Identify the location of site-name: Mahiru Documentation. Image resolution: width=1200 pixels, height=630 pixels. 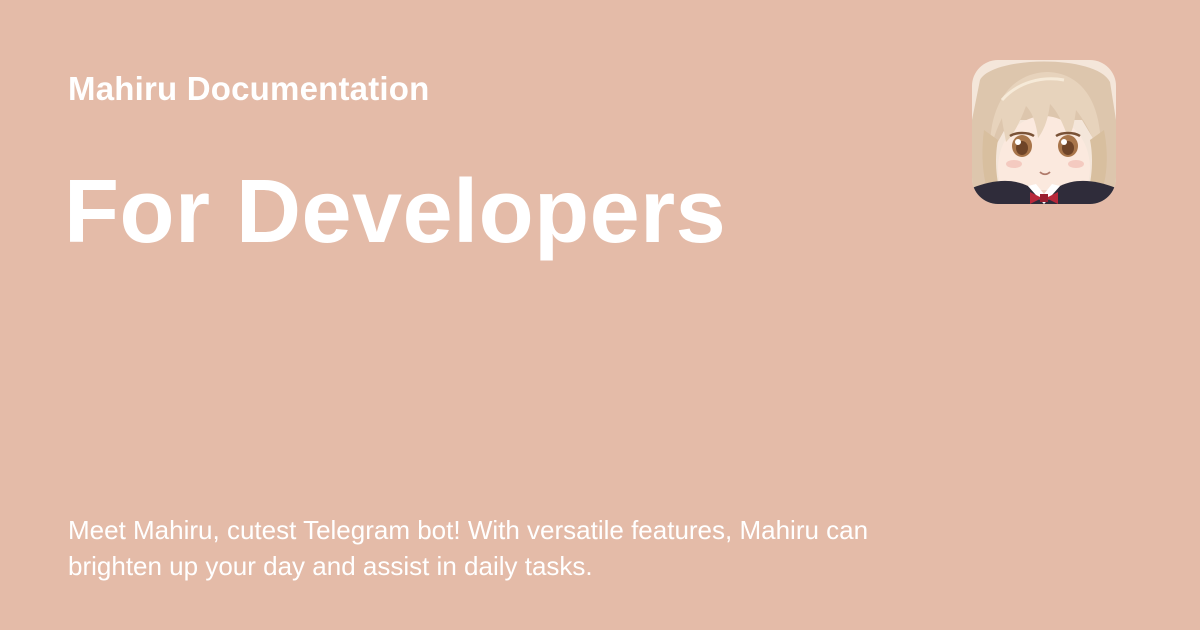
(249, 88).